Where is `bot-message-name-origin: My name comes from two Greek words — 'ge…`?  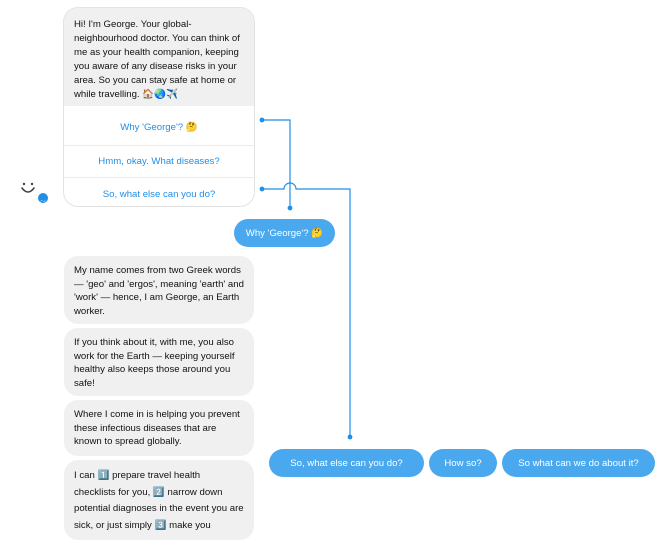 bot-message-name-origin: My name comes from two Greek words — 'ge… is located at coordinates (159, 290).